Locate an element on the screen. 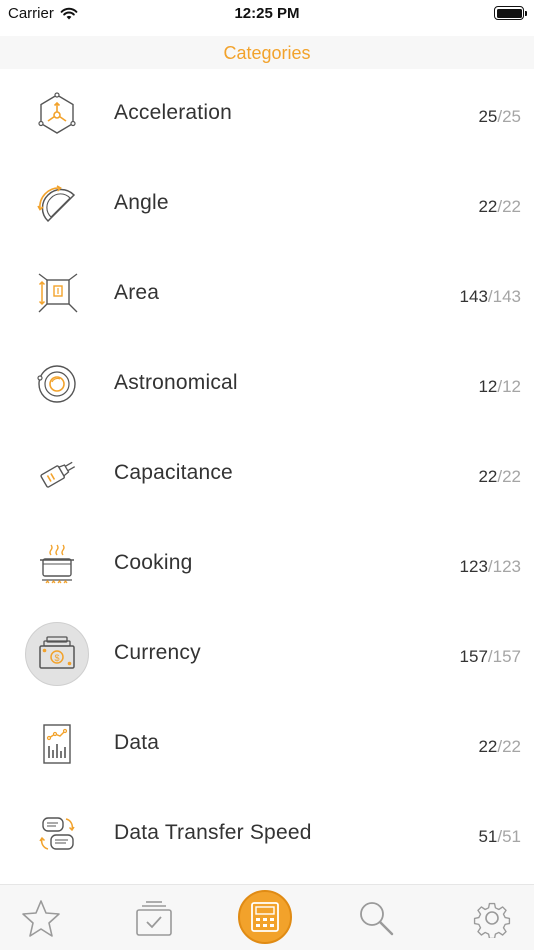 The height and width of the screenshot is (950, 534). category-count: 25/25 is located at coordinates (499, 116).